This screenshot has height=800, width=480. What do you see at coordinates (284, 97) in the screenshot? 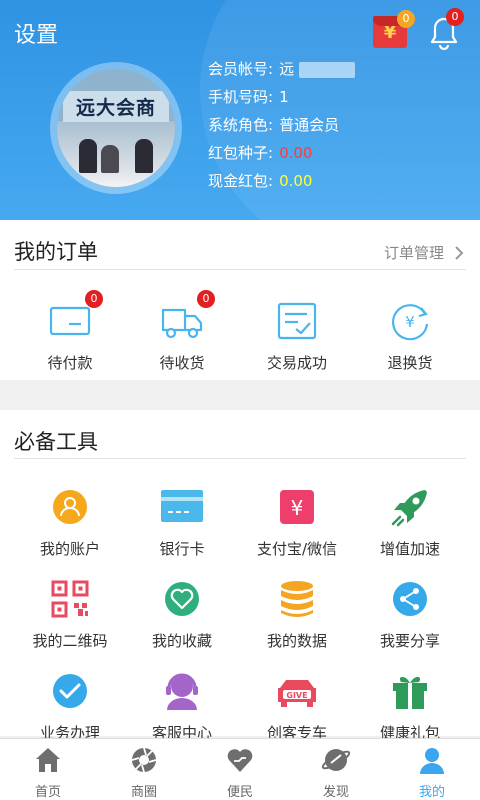
I see `phone-value: 1` at bounding box center [284, 97].